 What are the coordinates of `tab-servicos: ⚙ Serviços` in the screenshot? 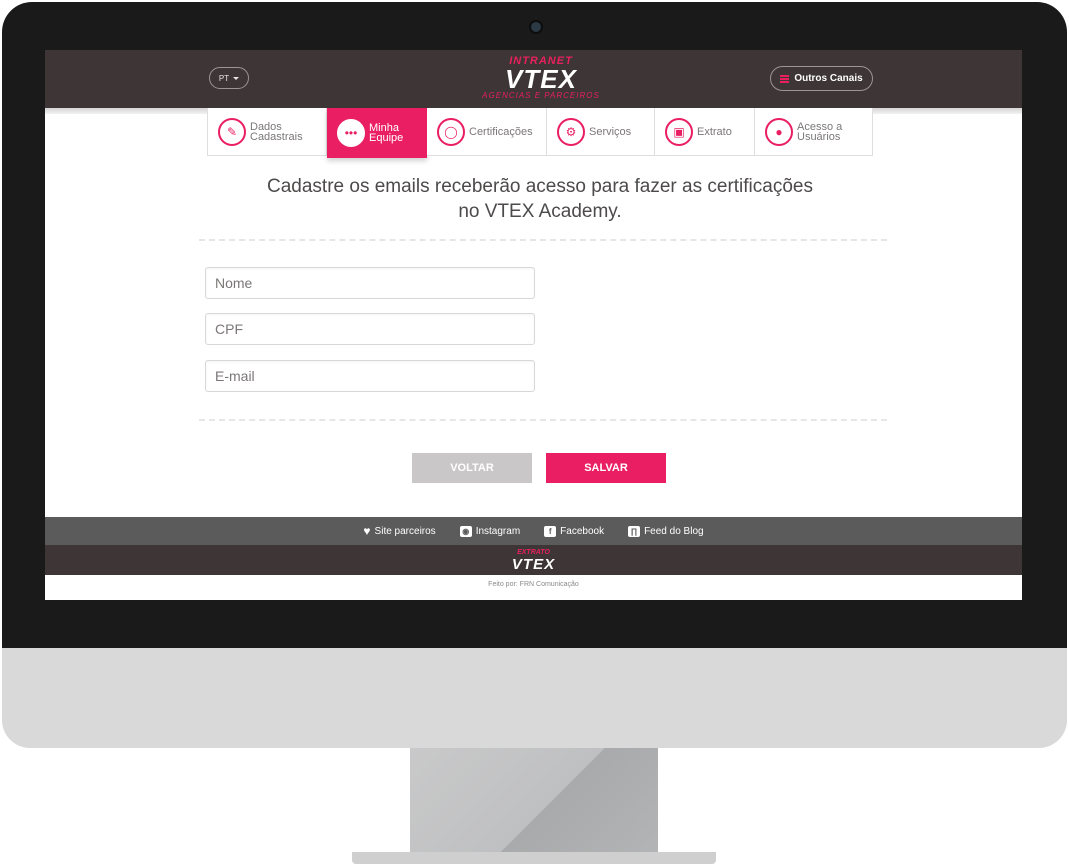 It's located at (601, 132).